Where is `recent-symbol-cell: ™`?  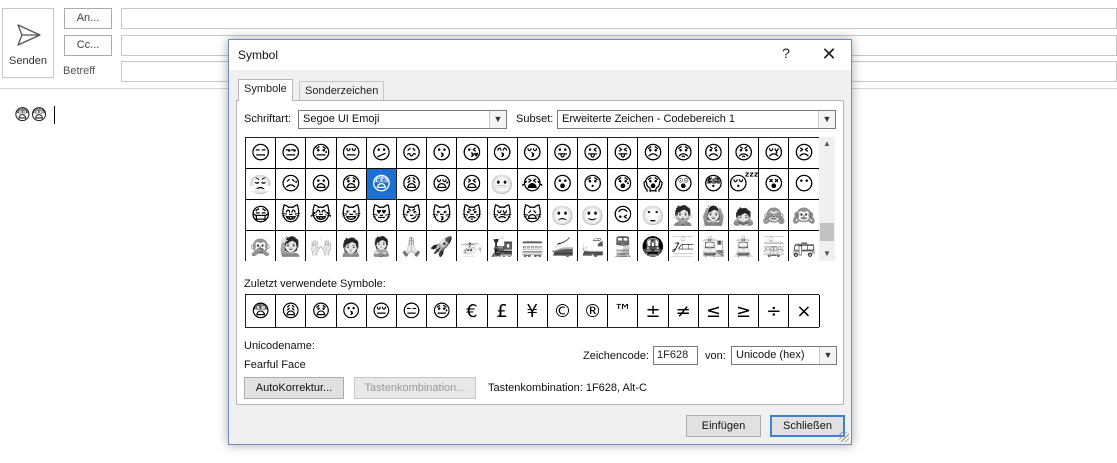 recent-symbol-cell: ™ is located at coordinates (623, 311).